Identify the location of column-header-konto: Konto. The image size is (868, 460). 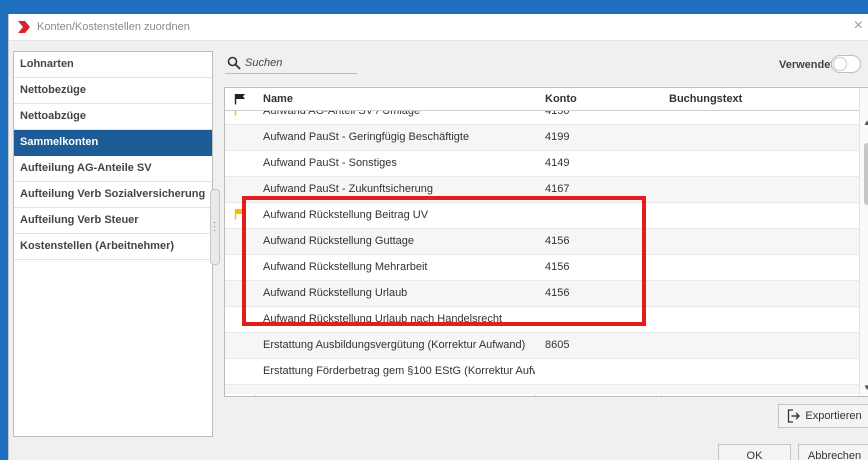
(561, 99).